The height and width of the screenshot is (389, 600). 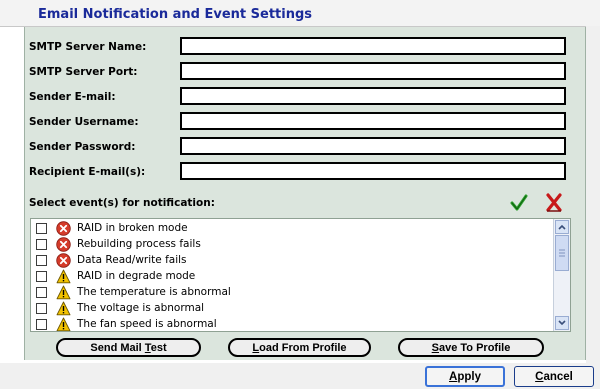 I want to click on grip-icon, so click(x=562, y=253).